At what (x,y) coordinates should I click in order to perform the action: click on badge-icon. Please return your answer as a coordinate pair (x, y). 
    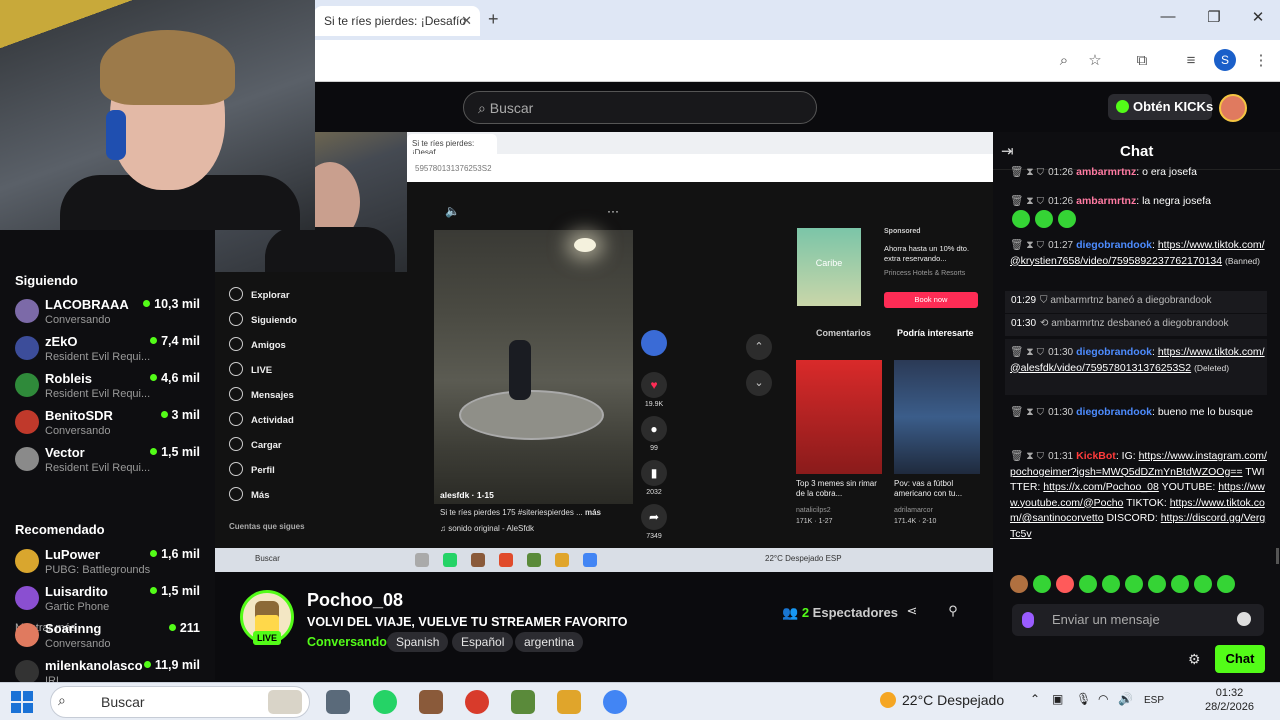
    Looking at the image, I should click on (1028, 620).